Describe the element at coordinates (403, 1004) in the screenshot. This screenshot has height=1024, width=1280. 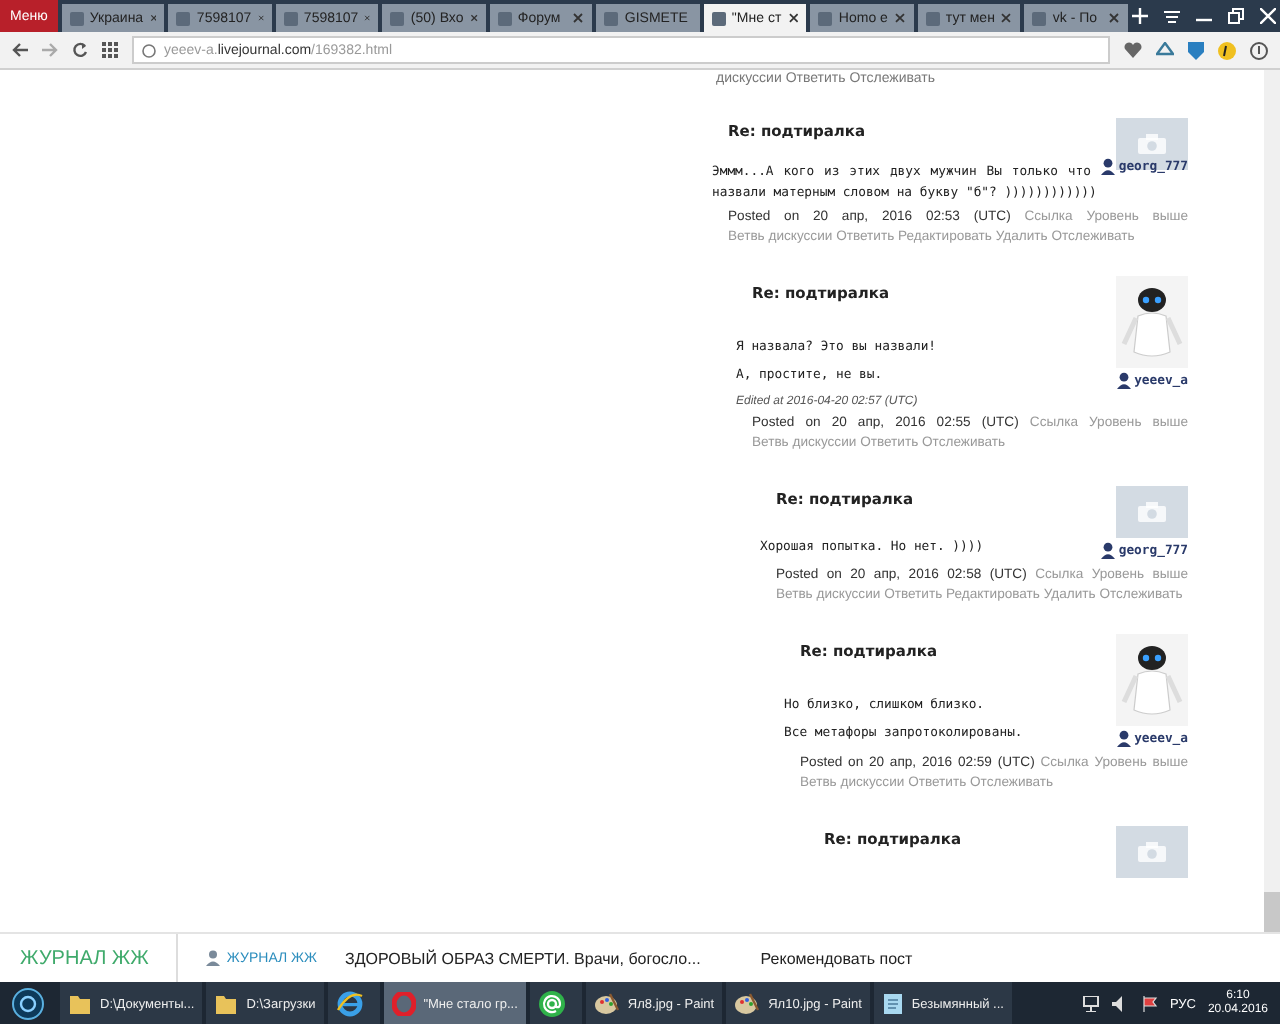
I see `opera-icon` at that location.